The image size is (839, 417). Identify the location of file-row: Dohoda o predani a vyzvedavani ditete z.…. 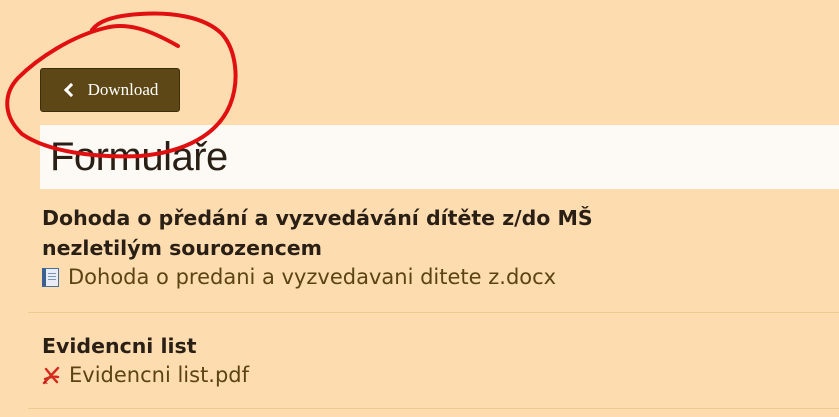
(352, 277).